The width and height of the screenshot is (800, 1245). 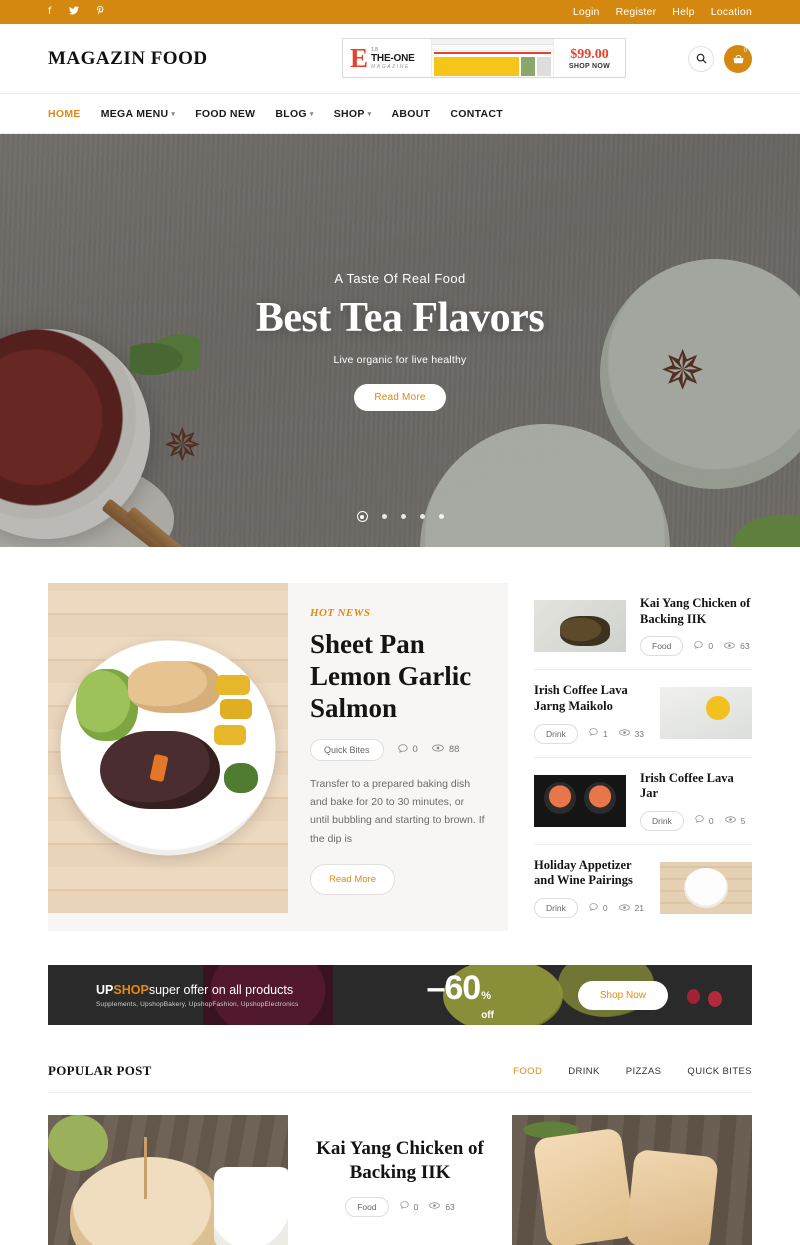 What do you see at coordinates (590, 698) in the screenshot?
I see `list-item-title: Irish Coffee Lava Jarng Maikolo` at bounding box center [590, 698].